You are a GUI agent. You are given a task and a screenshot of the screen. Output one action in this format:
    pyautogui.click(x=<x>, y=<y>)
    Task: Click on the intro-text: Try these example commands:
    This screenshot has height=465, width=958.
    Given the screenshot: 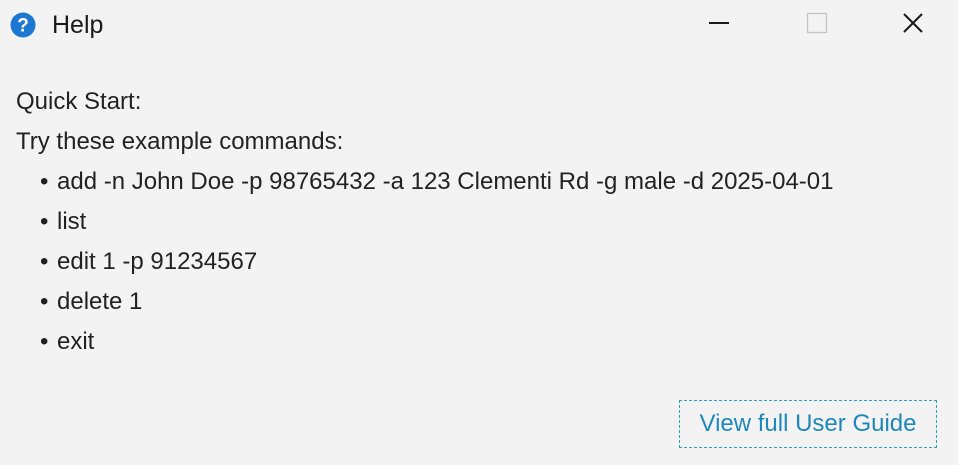 What is the action you would take?
    pyautogui.click(x=180, y=141)
    